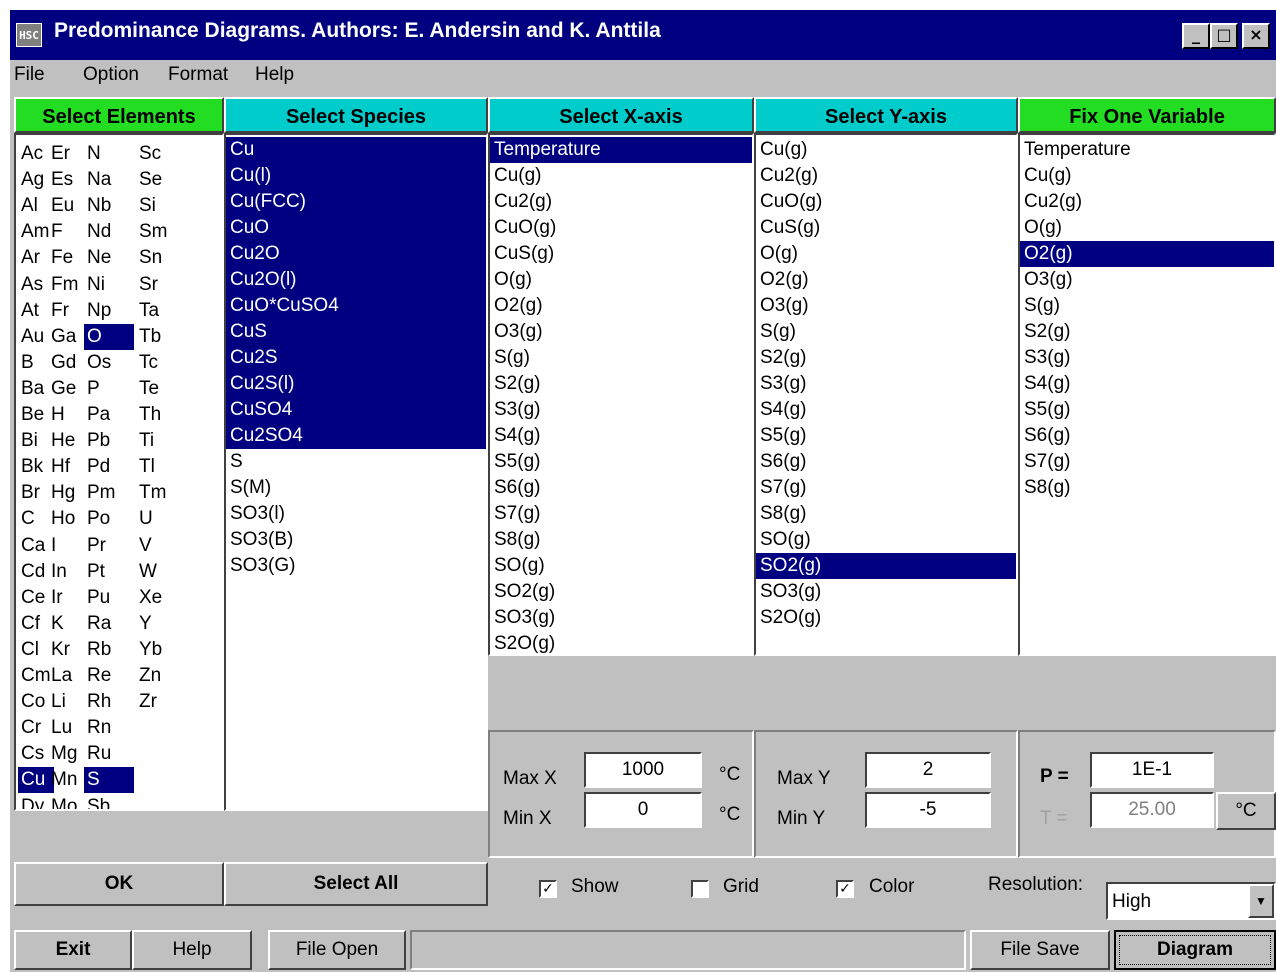 Image resolution: width=1276 pixels, height=972 pixels. I want to click on xaxis-item: CuO(g), so click(621, 228).